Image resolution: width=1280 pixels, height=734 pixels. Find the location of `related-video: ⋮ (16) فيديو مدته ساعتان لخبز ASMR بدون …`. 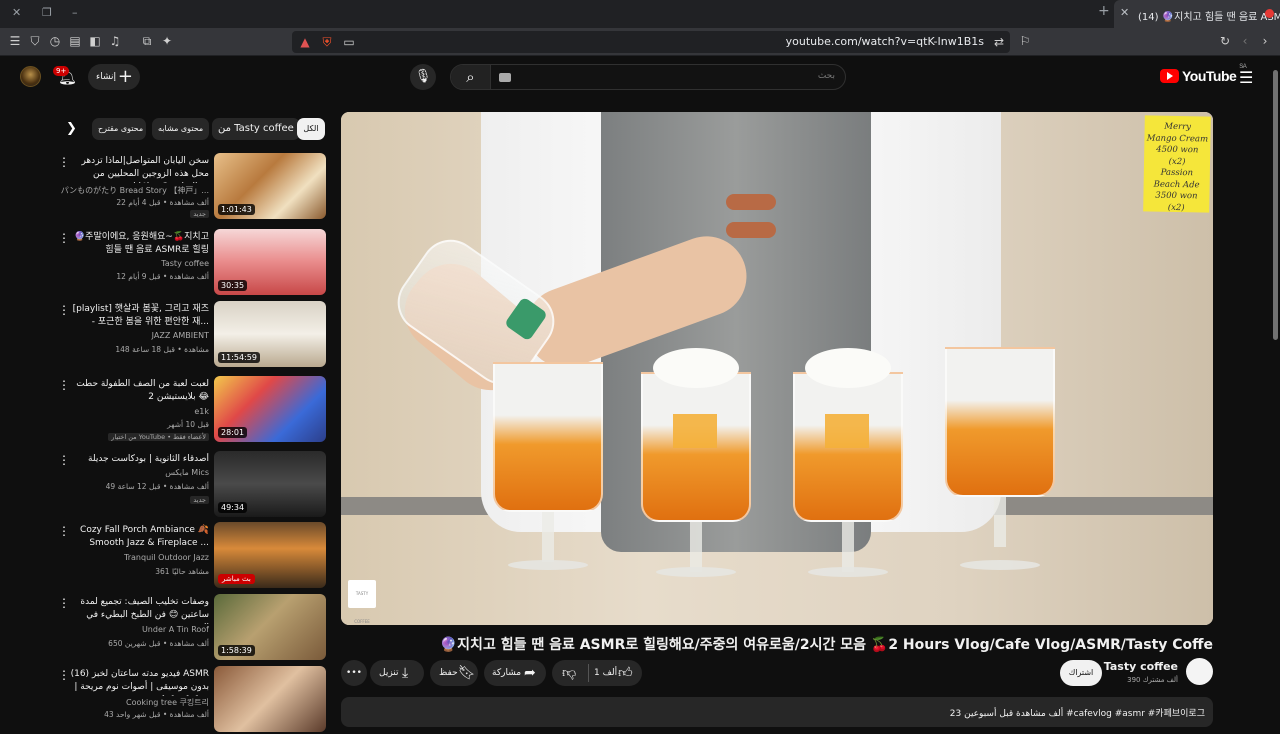

related-video: ⋮ (16) فيديو مدته ساعتان لخبز ASMR بدون … is located at coordinates (190, 700).